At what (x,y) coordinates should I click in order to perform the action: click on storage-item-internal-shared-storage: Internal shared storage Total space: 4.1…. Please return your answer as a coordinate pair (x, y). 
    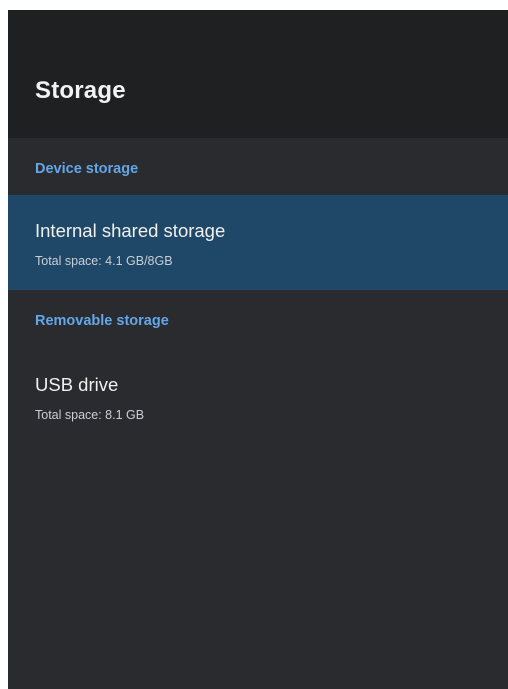
    Looking at the image, I should click on (258, 242).